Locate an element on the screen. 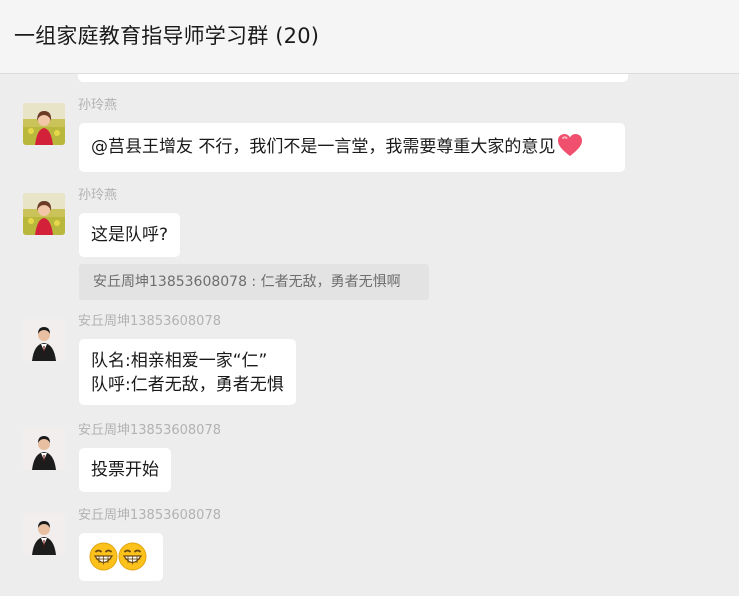 The image size is (739, 596). message-bubble: @莒县王增友 不行，我们不是一言堂，我需要尊重大家的意见 is located at coordinates (352, 147).